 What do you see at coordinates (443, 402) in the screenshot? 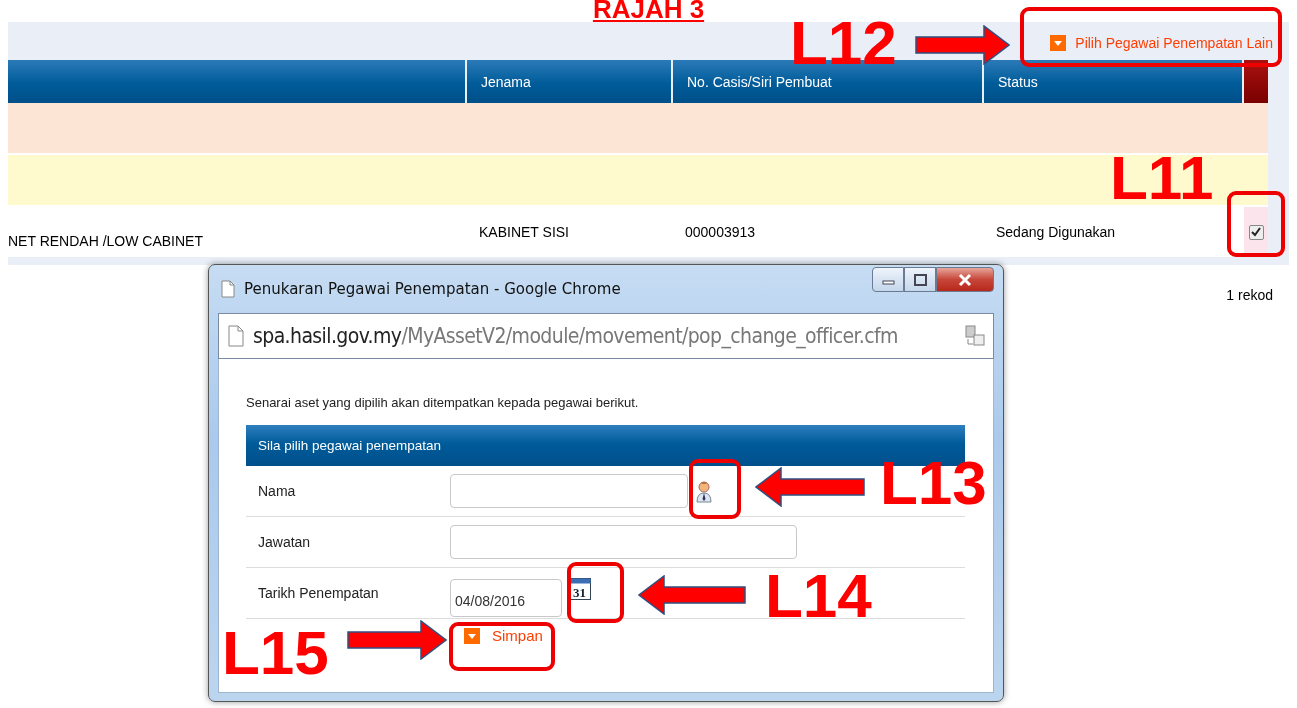
I see `intro-text: Senarai aset yang dipilih akan ditempatkan kepada pegawai berikut.` at bounding box center [443, 402].